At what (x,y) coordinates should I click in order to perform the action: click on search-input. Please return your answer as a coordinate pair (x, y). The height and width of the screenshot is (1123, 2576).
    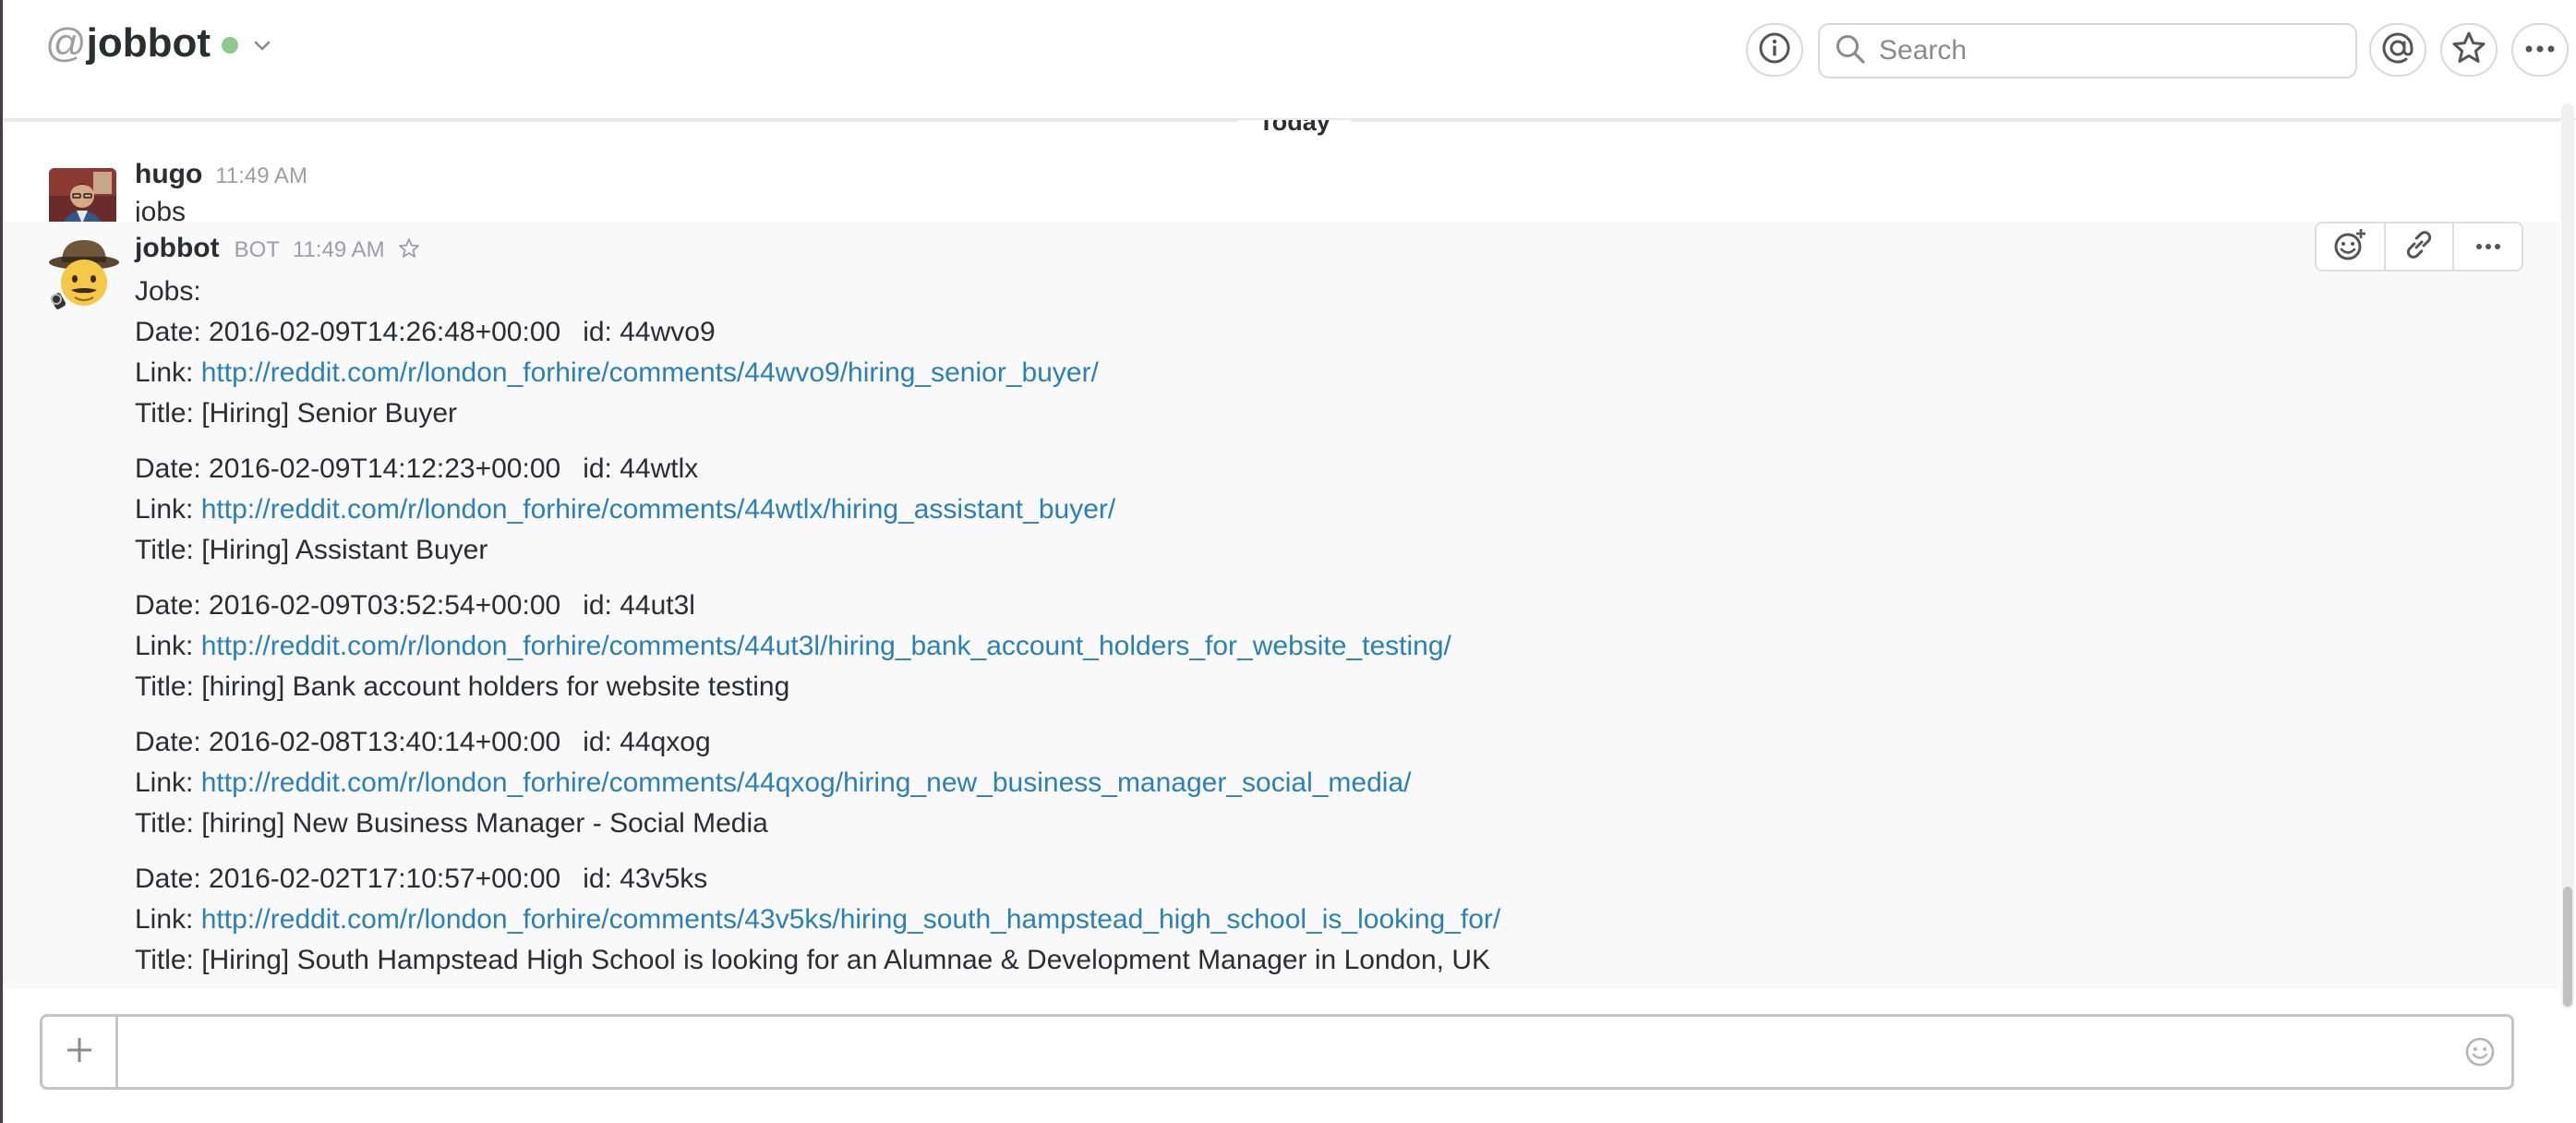
    Looking at the image, I should click on (2100, 50).